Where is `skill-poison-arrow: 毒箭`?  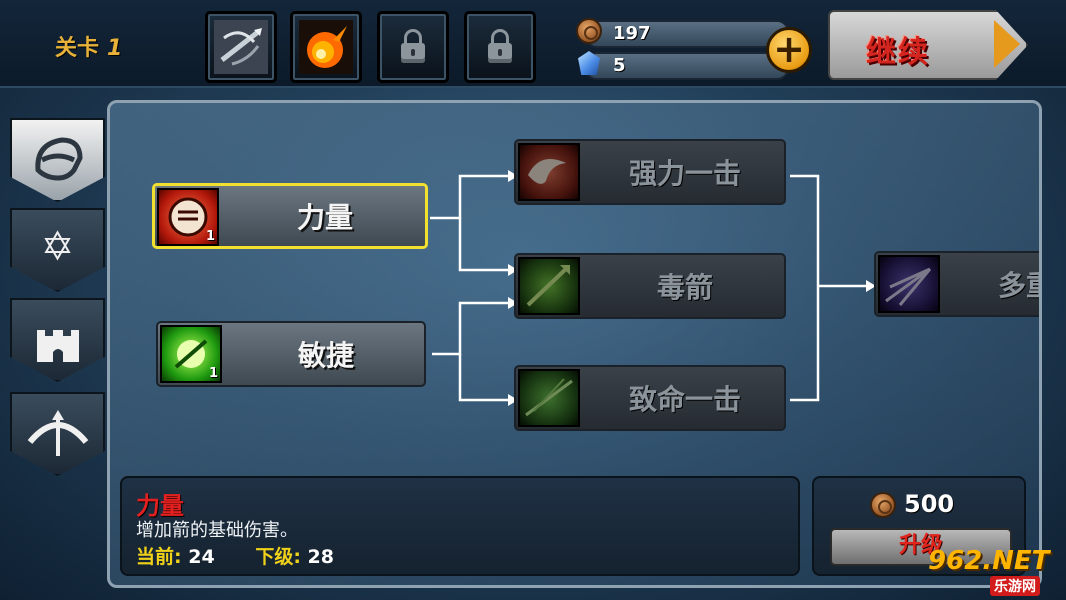
skill-poison-arrow: 毒箭 is located at coordinates (650, 286).